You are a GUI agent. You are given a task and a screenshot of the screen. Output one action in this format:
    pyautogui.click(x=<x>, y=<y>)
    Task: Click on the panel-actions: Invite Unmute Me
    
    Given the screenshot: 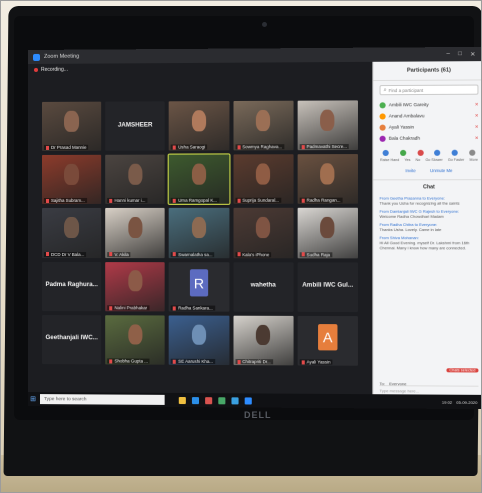 What is the action you would take?
    pyautogui.click(x=427, y=170)
    